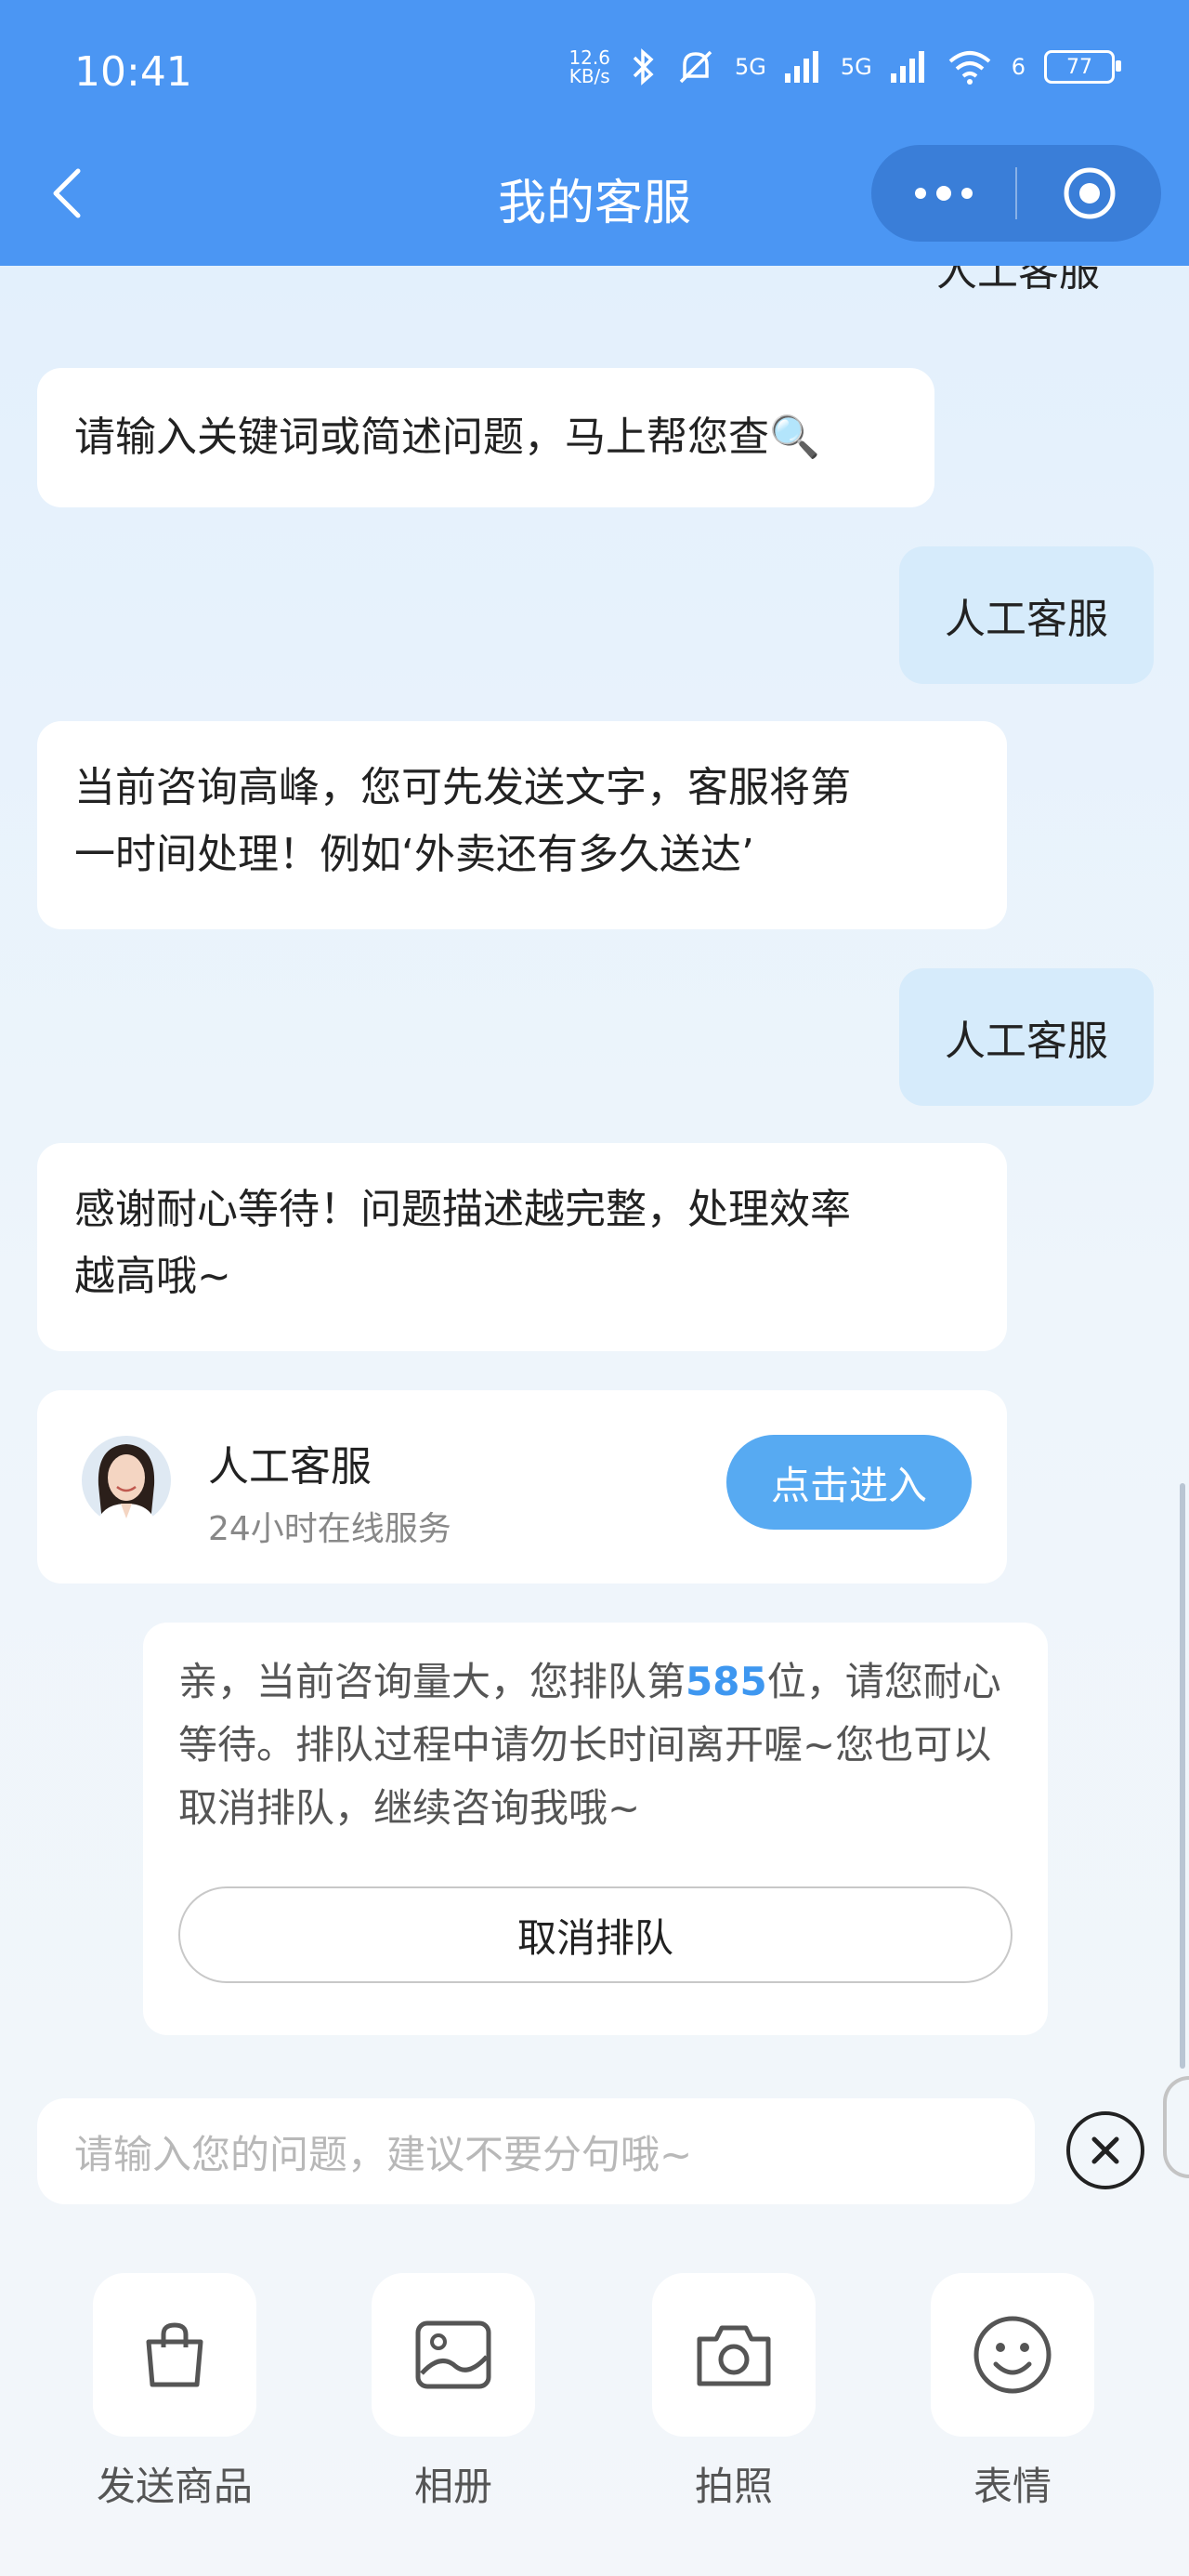 The width and height of the screenshot is (1189, 2576). What do you see at coordinates (589, 57) in the screenshot?
I see `net-speed-value: 12.6` at bounding box center [589, 57].